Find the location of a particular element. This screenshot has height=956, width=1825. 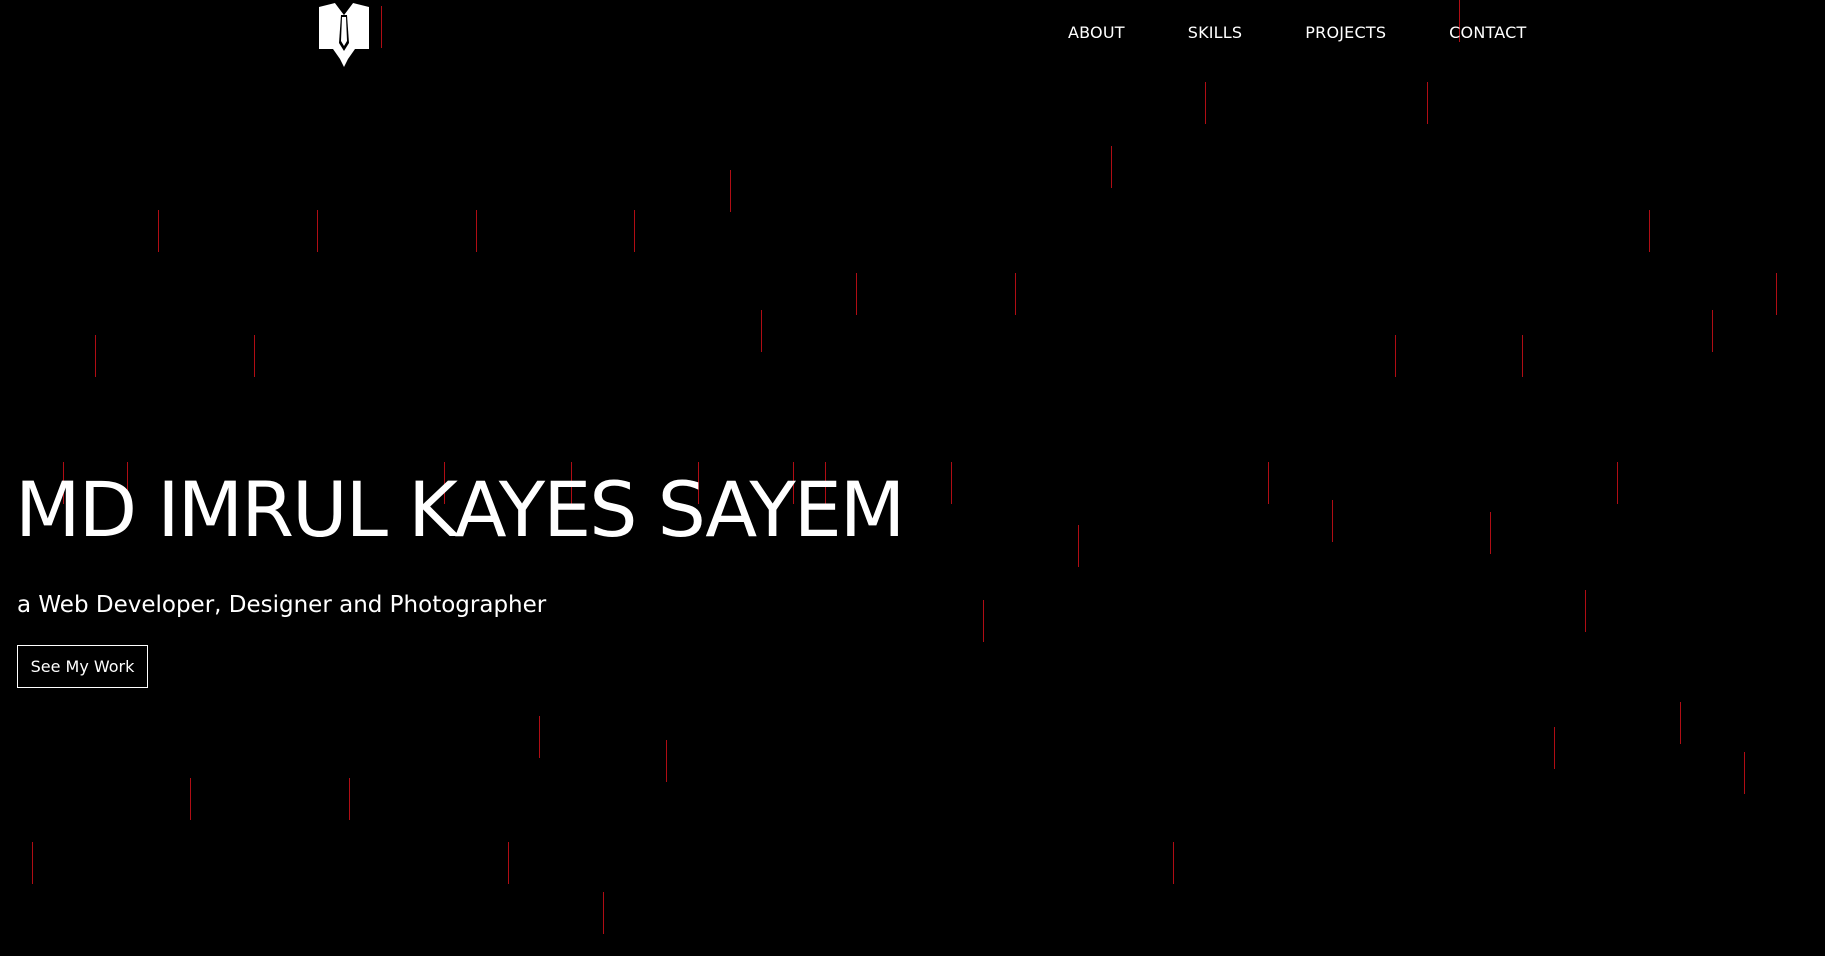

see-my-work-button: See My Work is located at coordinates (82, 666).